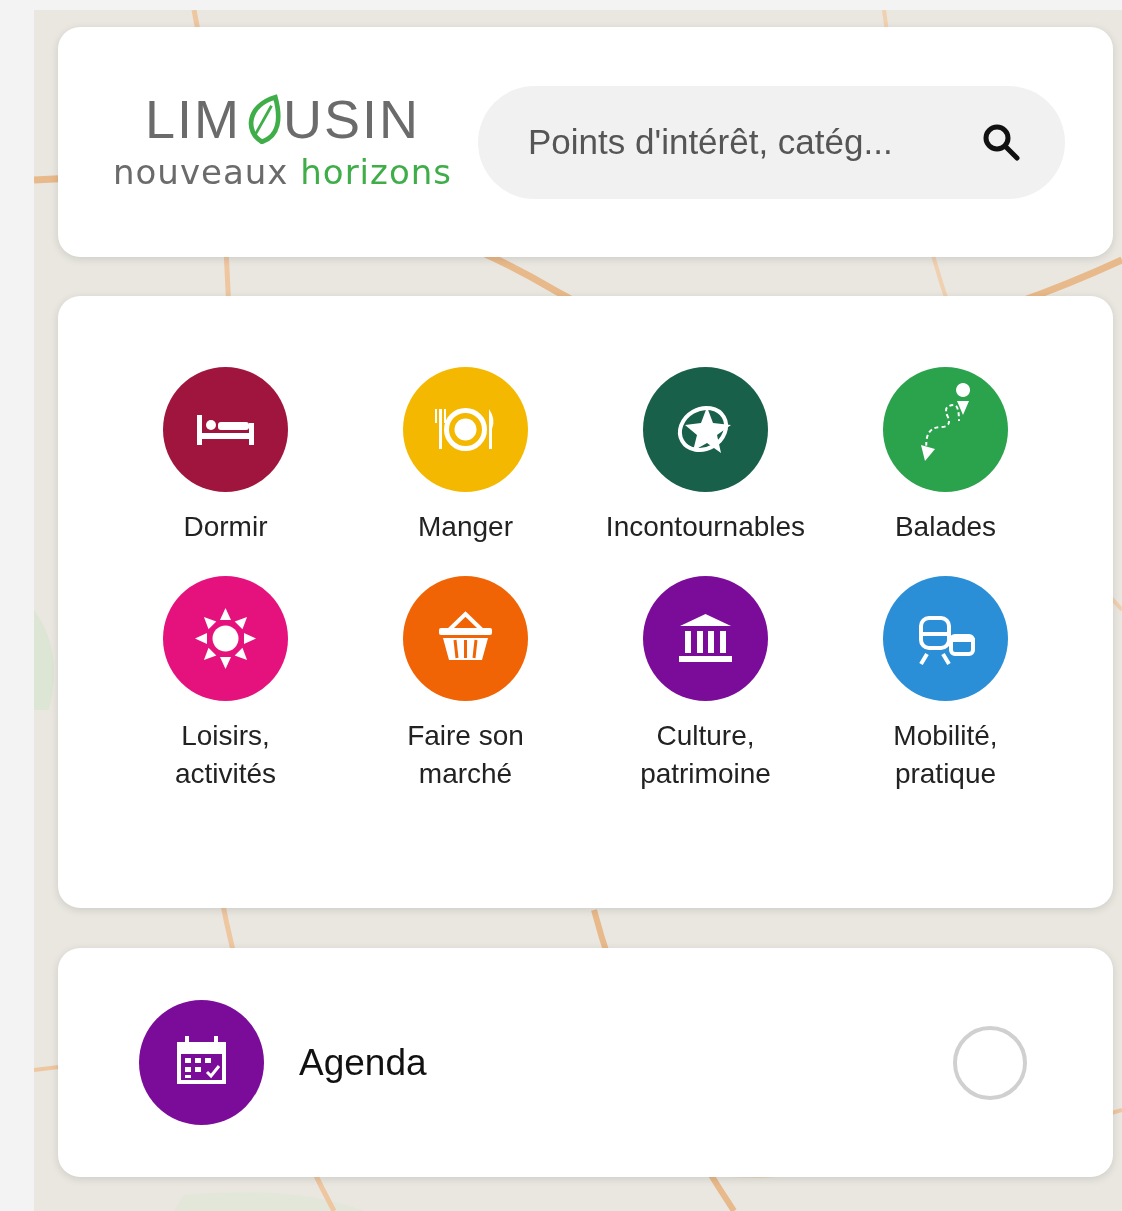 This screenshot has height=1211, width=1122. What do you see at coordinates (945, 638) in the screenshot?
I see `train-icon` at bounding box center [945, 638].